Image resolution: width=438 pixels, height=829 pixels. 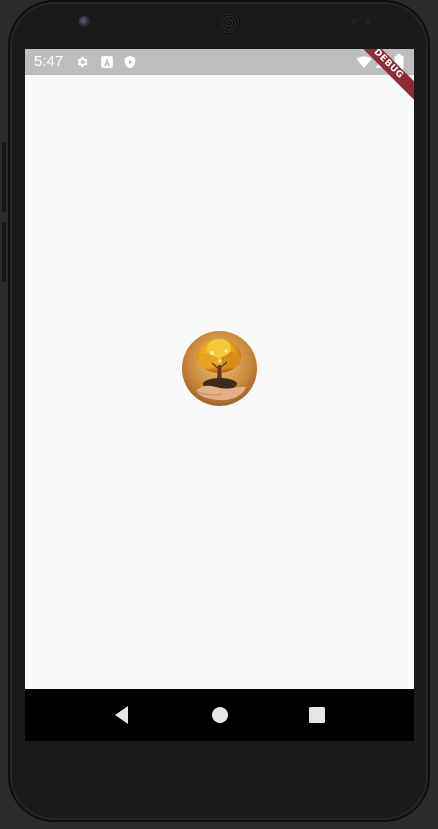 I want to click on gear-icon, so click(x=82, y=62).